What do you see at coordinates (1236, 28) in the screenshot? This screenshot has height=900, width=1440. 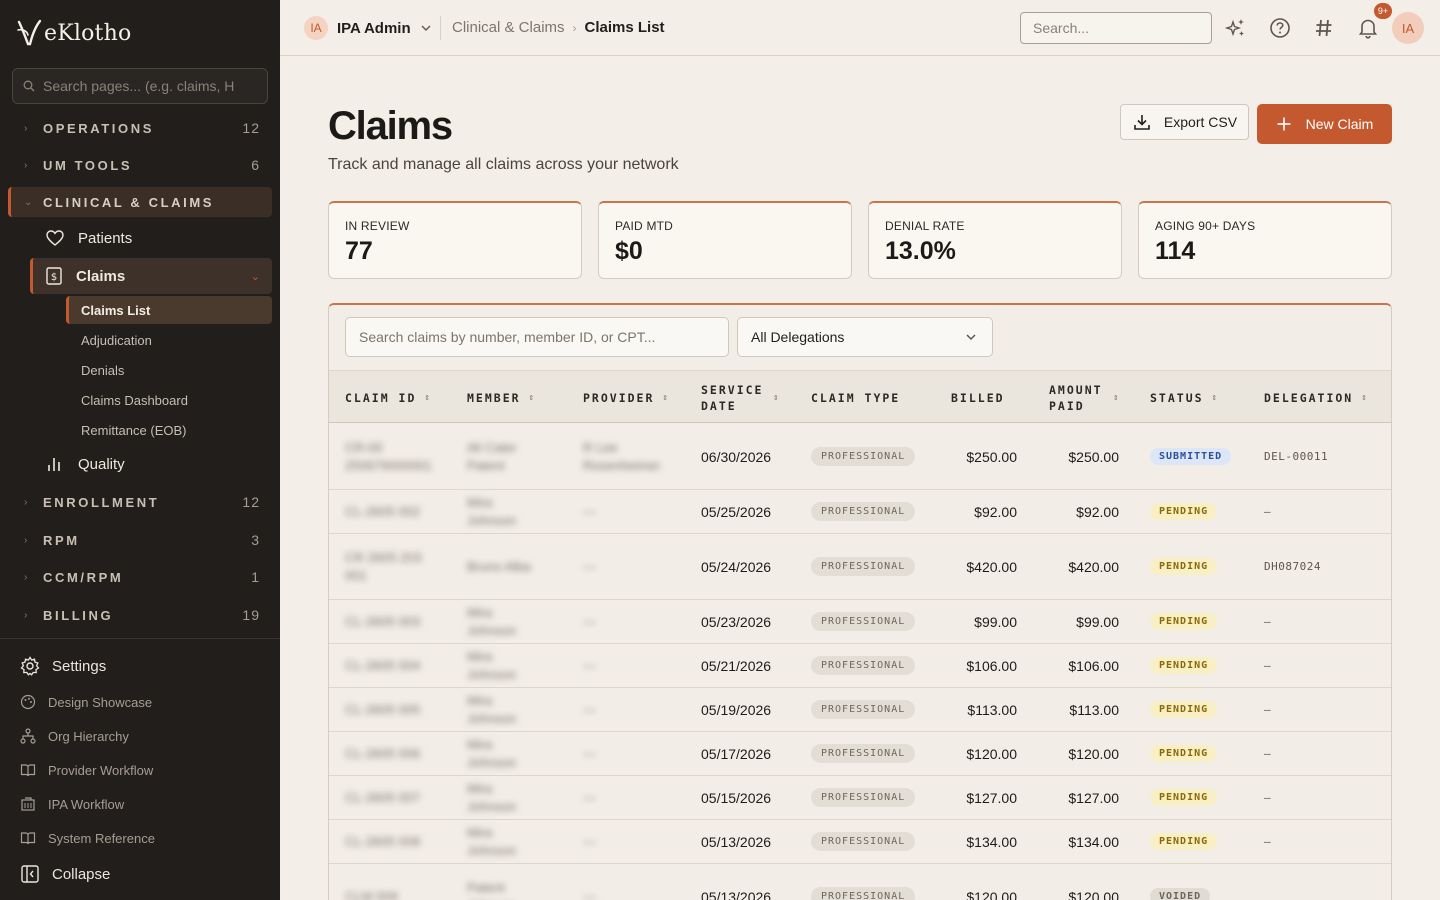 I see `sparkles-button` at bounding box center [1236, 28].